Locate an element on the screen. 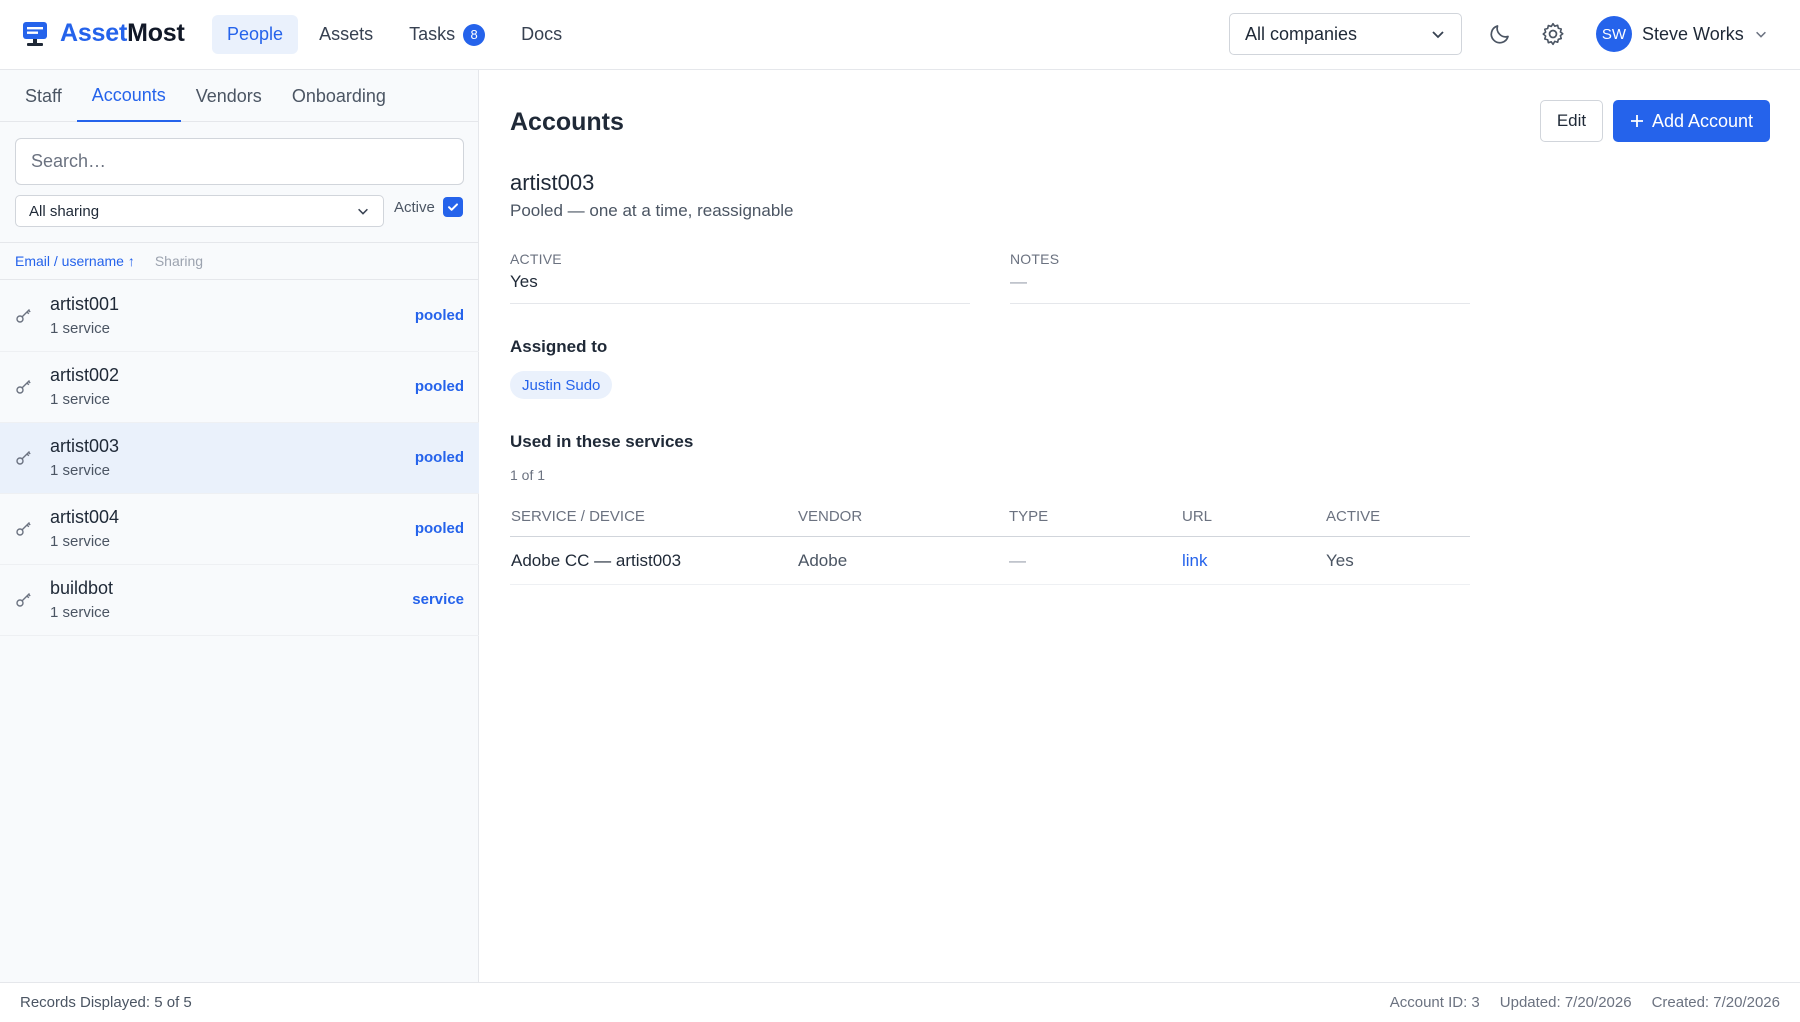 Image resolution: width=1800 pixels, height=1022 pixels. account-id: Account ID: 3 is located at coordinates (1434, 1002).